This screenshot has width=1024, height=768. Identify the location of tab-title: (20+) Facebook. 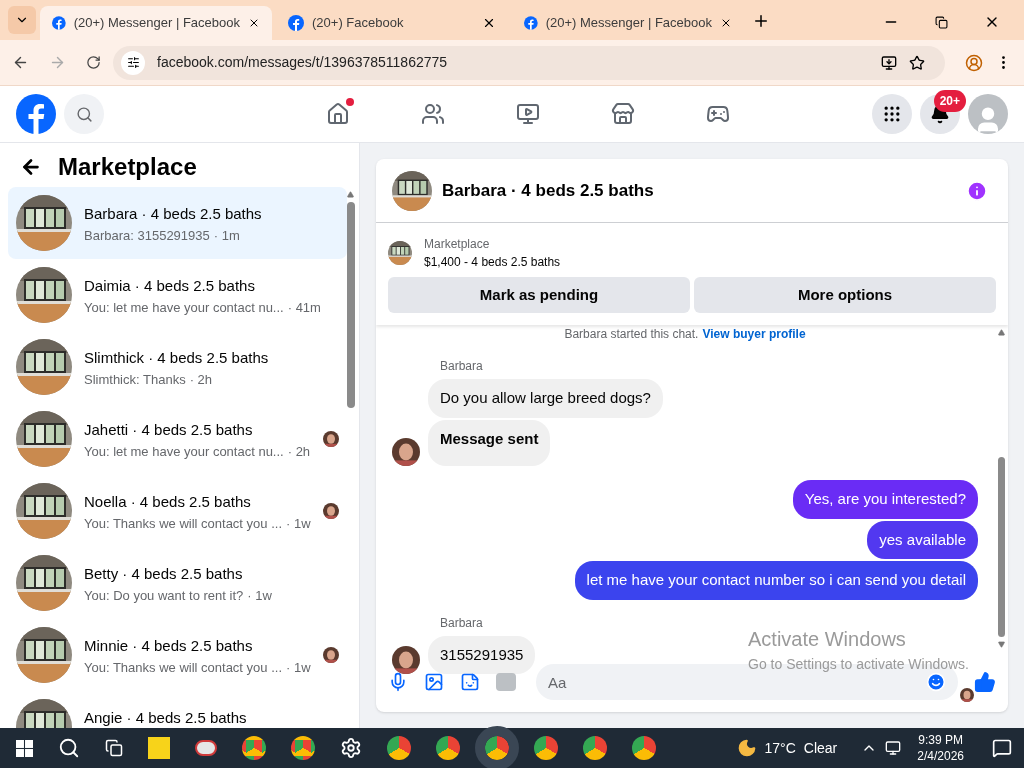
(358, 23).